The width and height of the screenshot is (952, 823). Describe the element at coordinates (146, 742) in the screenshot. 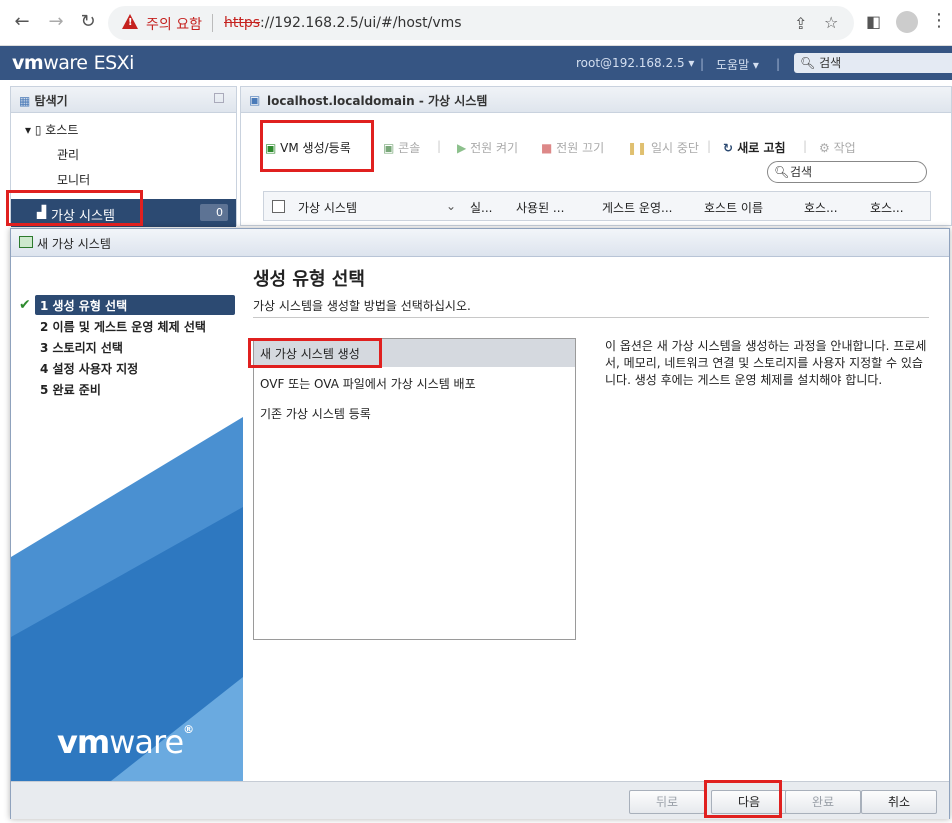

I see `vmware-logo-light: ware` at that location.